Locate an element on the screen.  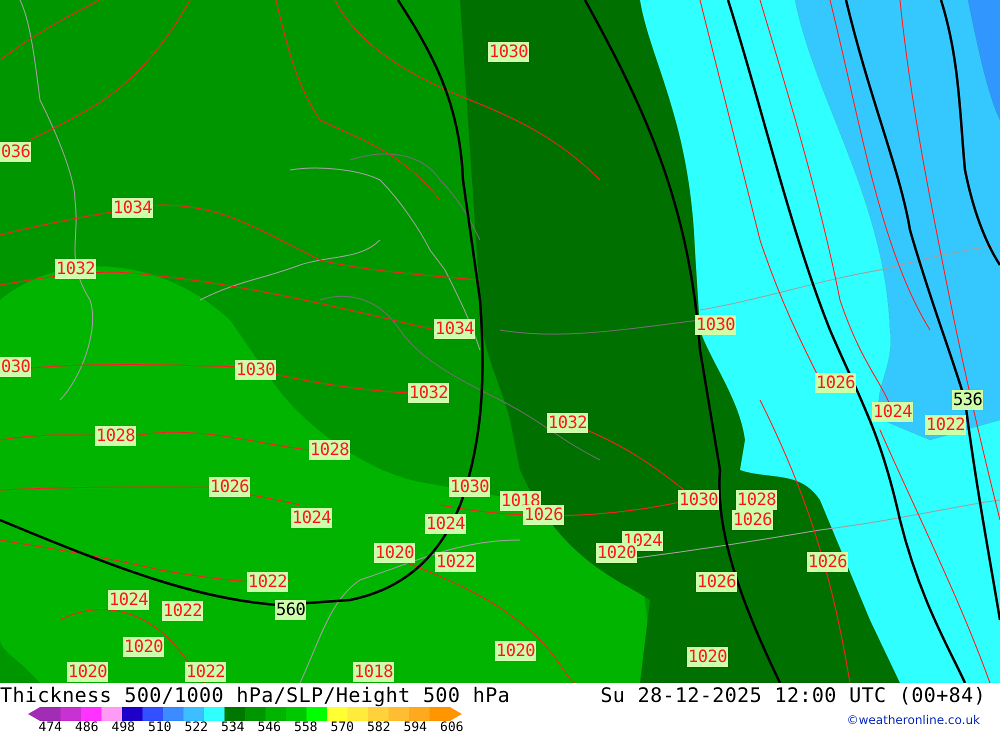
scale-tick-label: 546 is located at coordinates (269, 727).